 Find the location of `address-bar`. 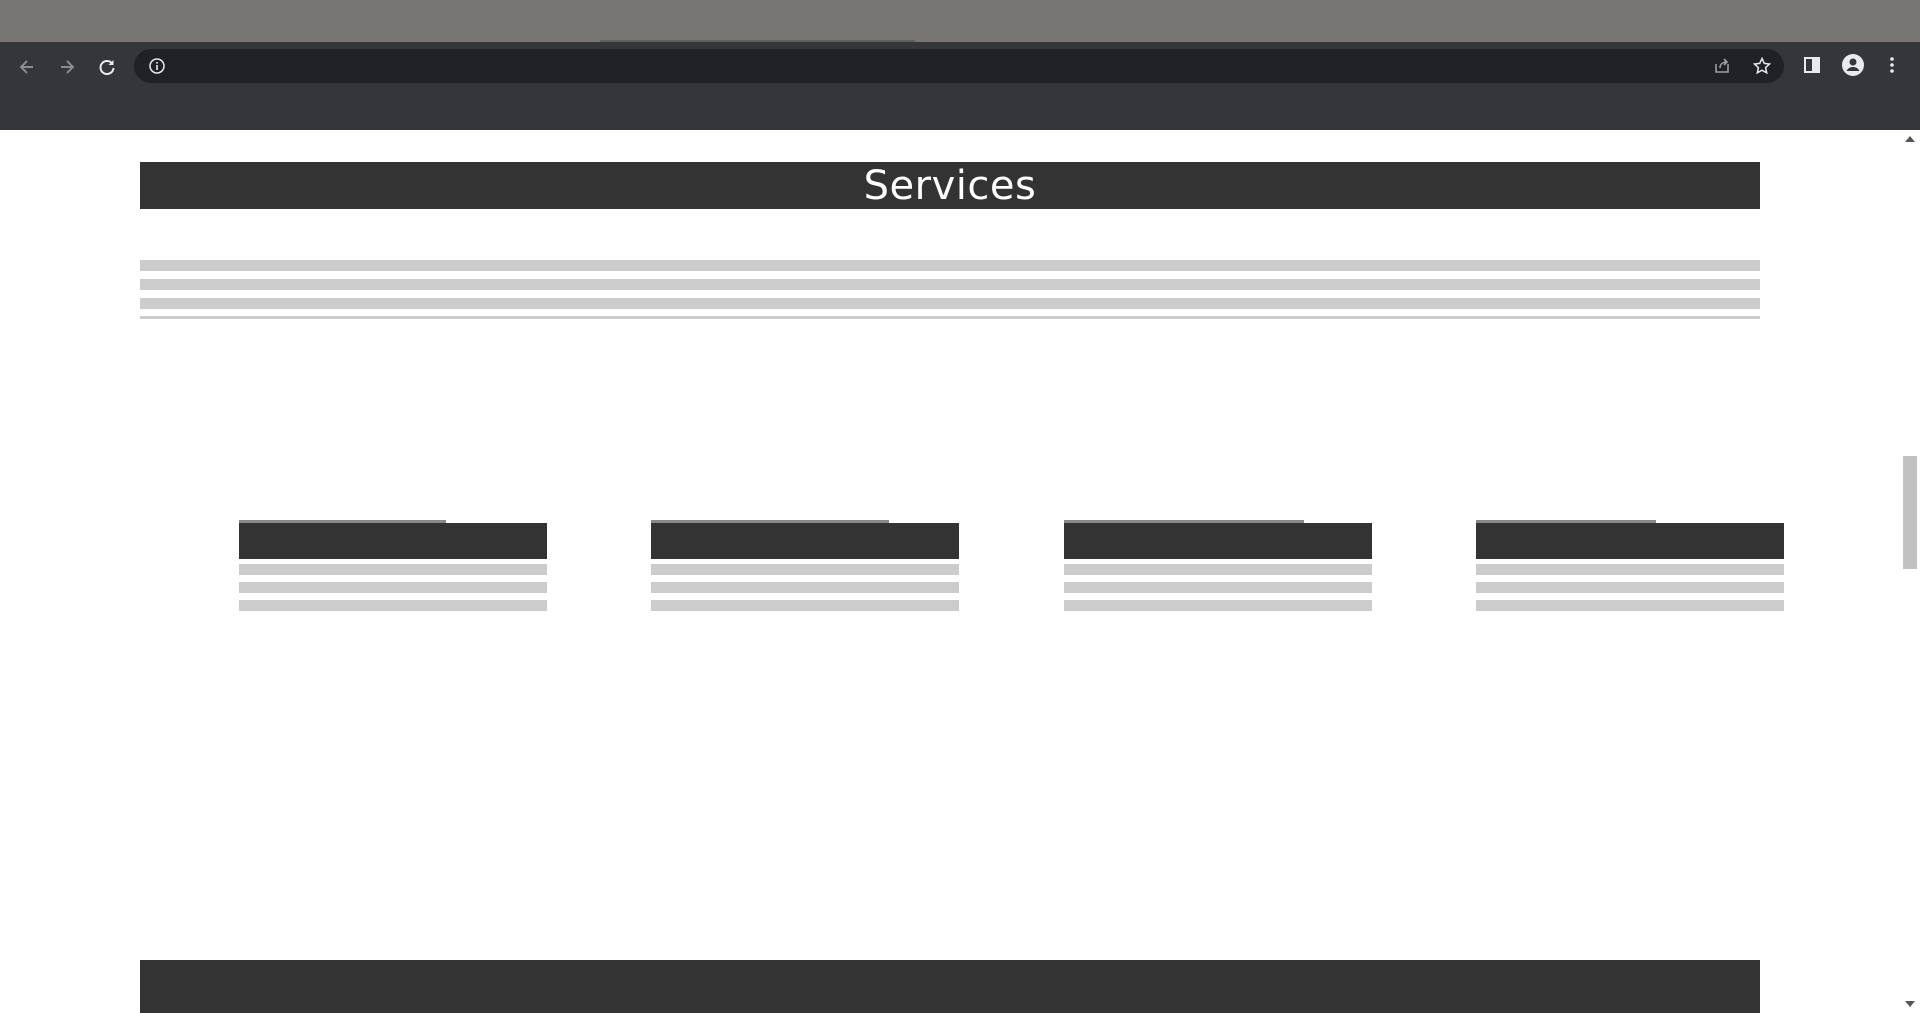

address-bar is located at coordinates (959, 66).